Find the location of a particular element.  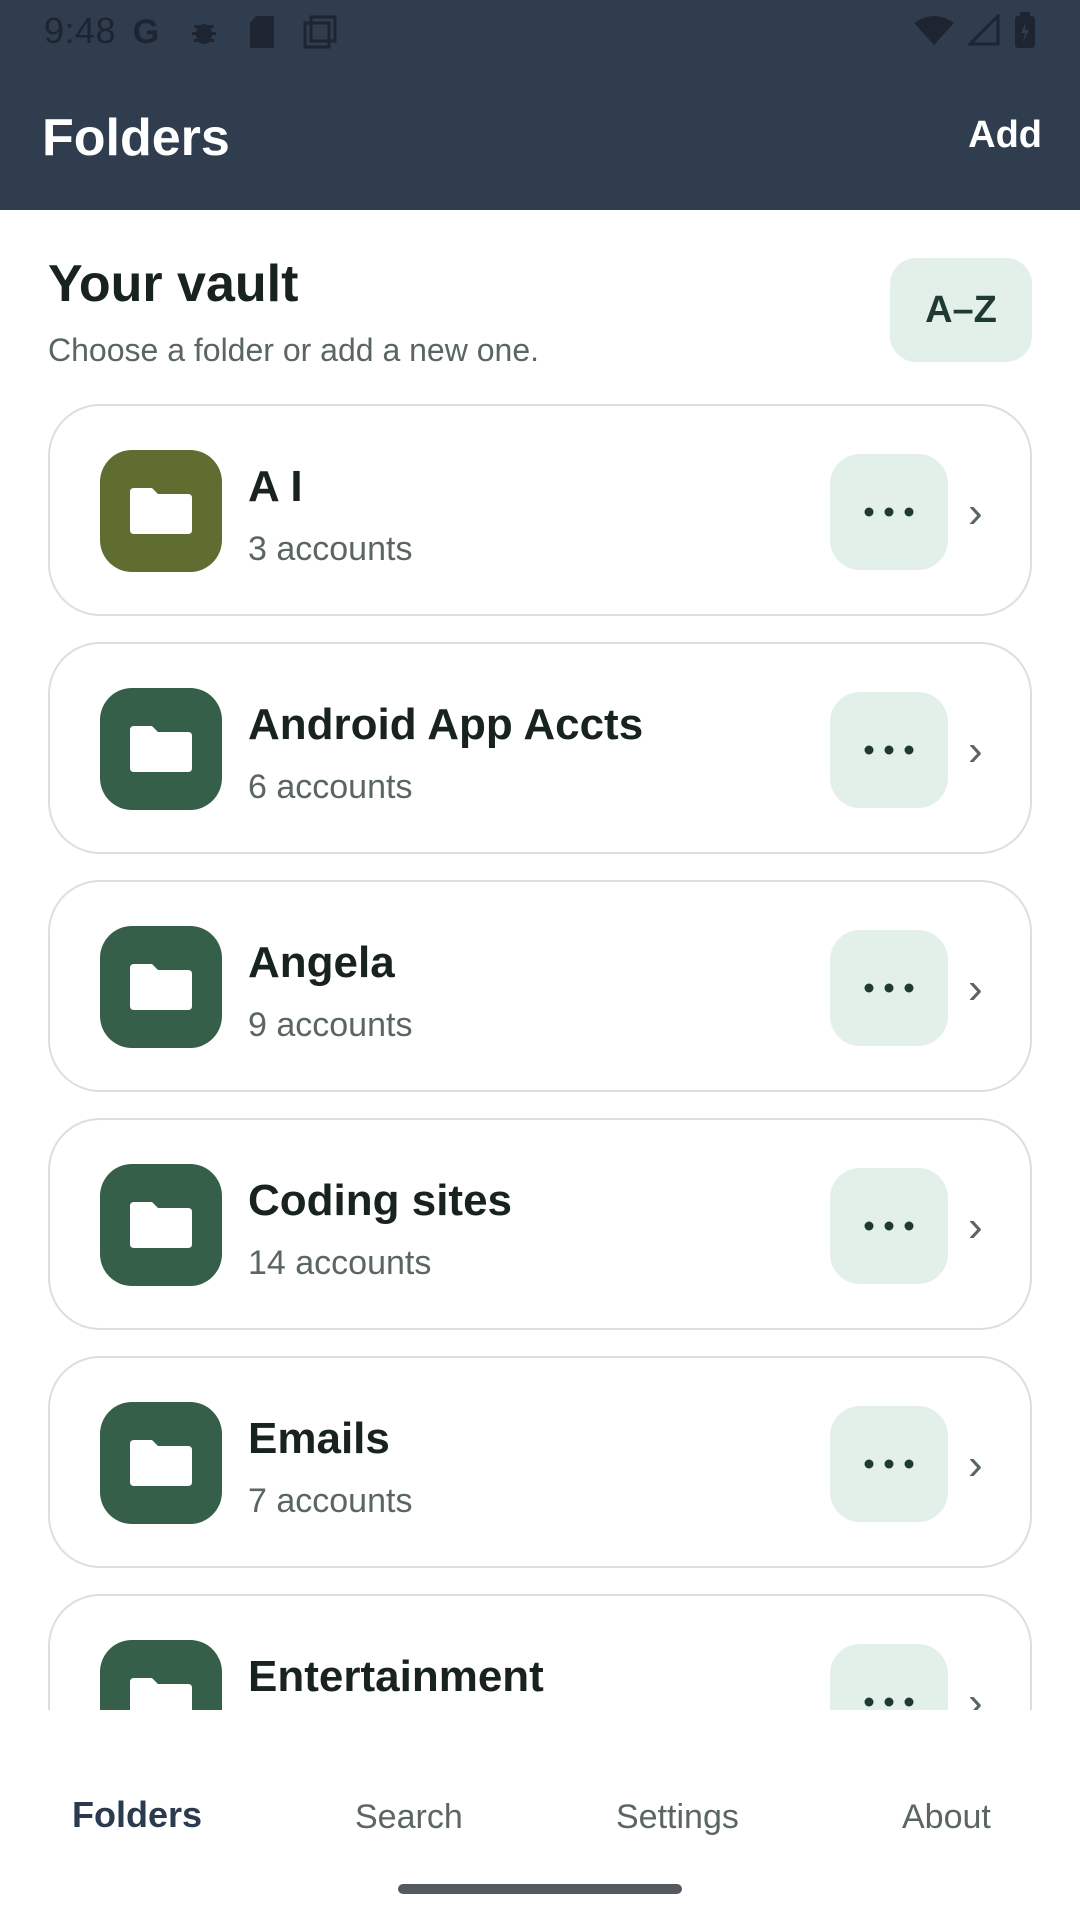

page-title: Folders is located at coordinates (136, 138).